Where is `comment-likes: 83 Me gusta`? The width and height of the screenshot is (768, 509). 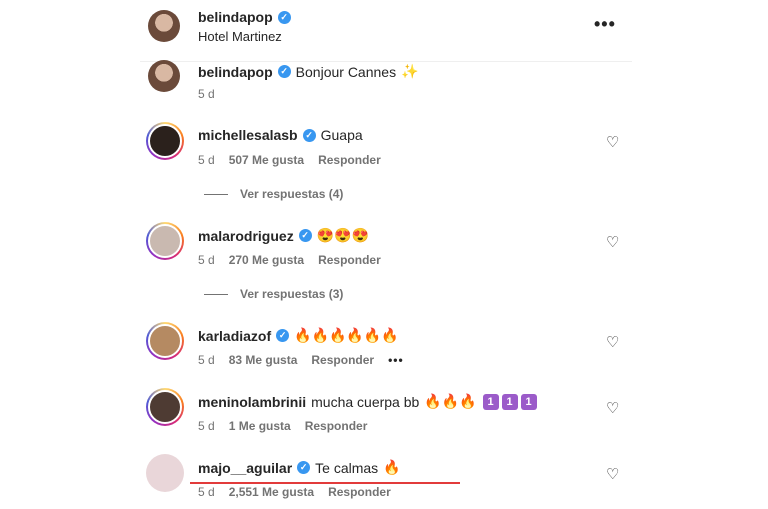 comment-likes: 83 Me gusta is located at coordinates (263, 360).